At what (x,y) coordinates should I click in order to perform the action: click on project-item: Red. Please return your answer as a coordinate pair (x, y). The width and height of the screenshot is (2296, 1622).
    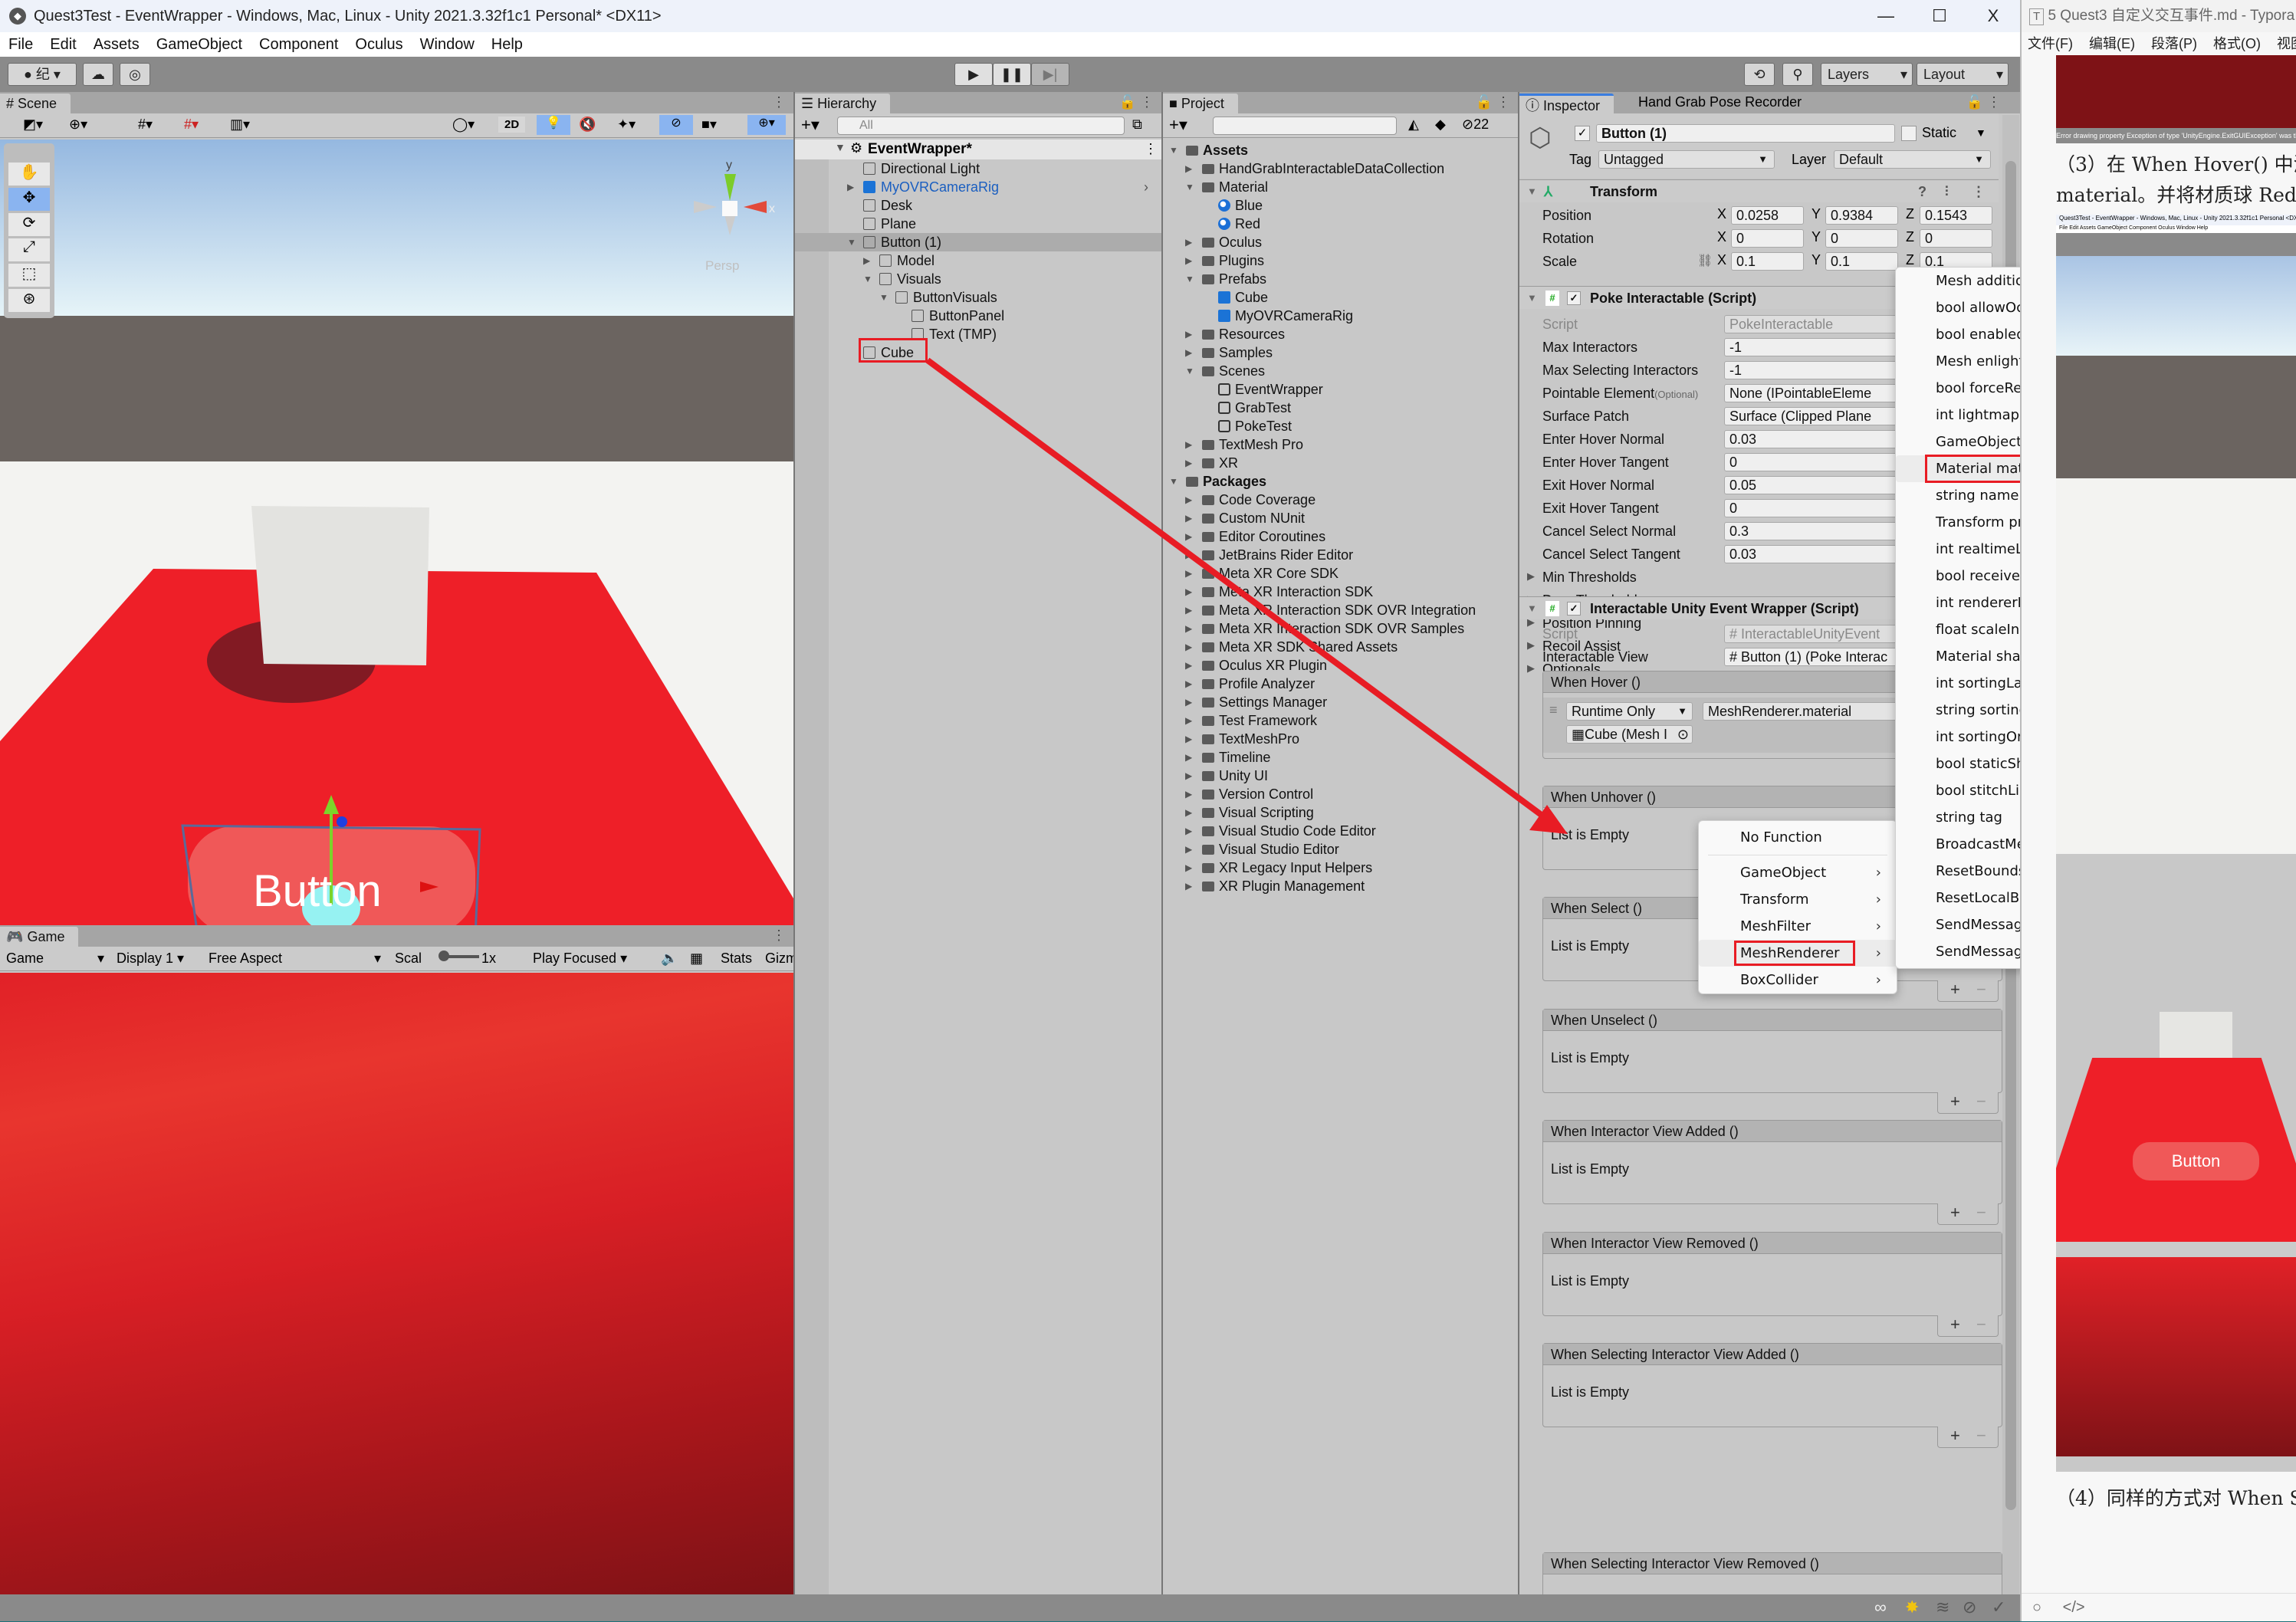
    Looking at the image, I should click on (1340, 224).